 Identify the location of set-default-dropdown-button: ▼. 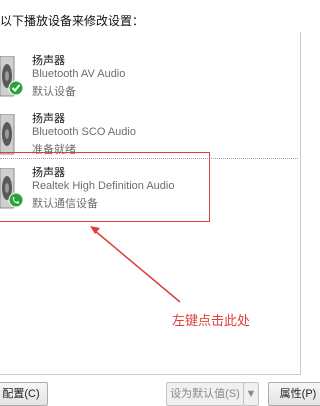
(251, 394).